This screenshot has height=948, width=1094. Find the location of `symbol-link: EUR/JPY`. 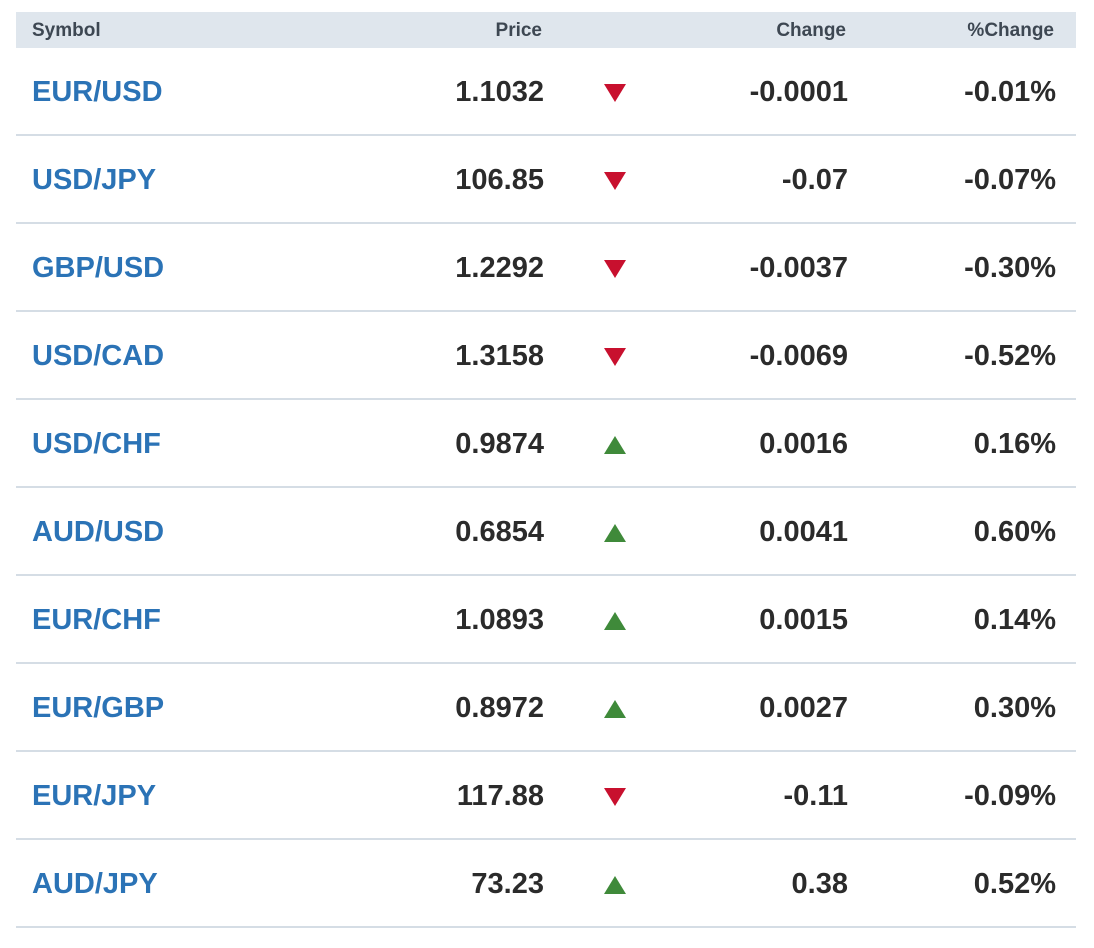

symbol-link: EUR/JPY is located at coordinates (94, 795).